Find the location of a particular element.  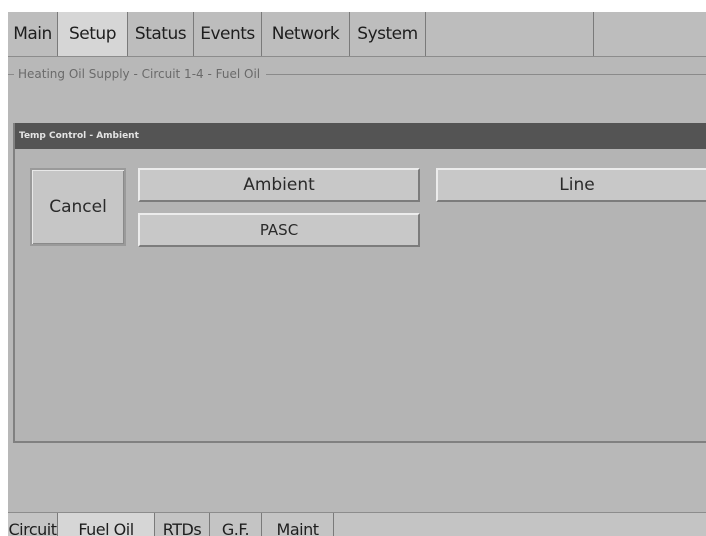

ambient-button: Ambient is located at coordinates (279, 185).